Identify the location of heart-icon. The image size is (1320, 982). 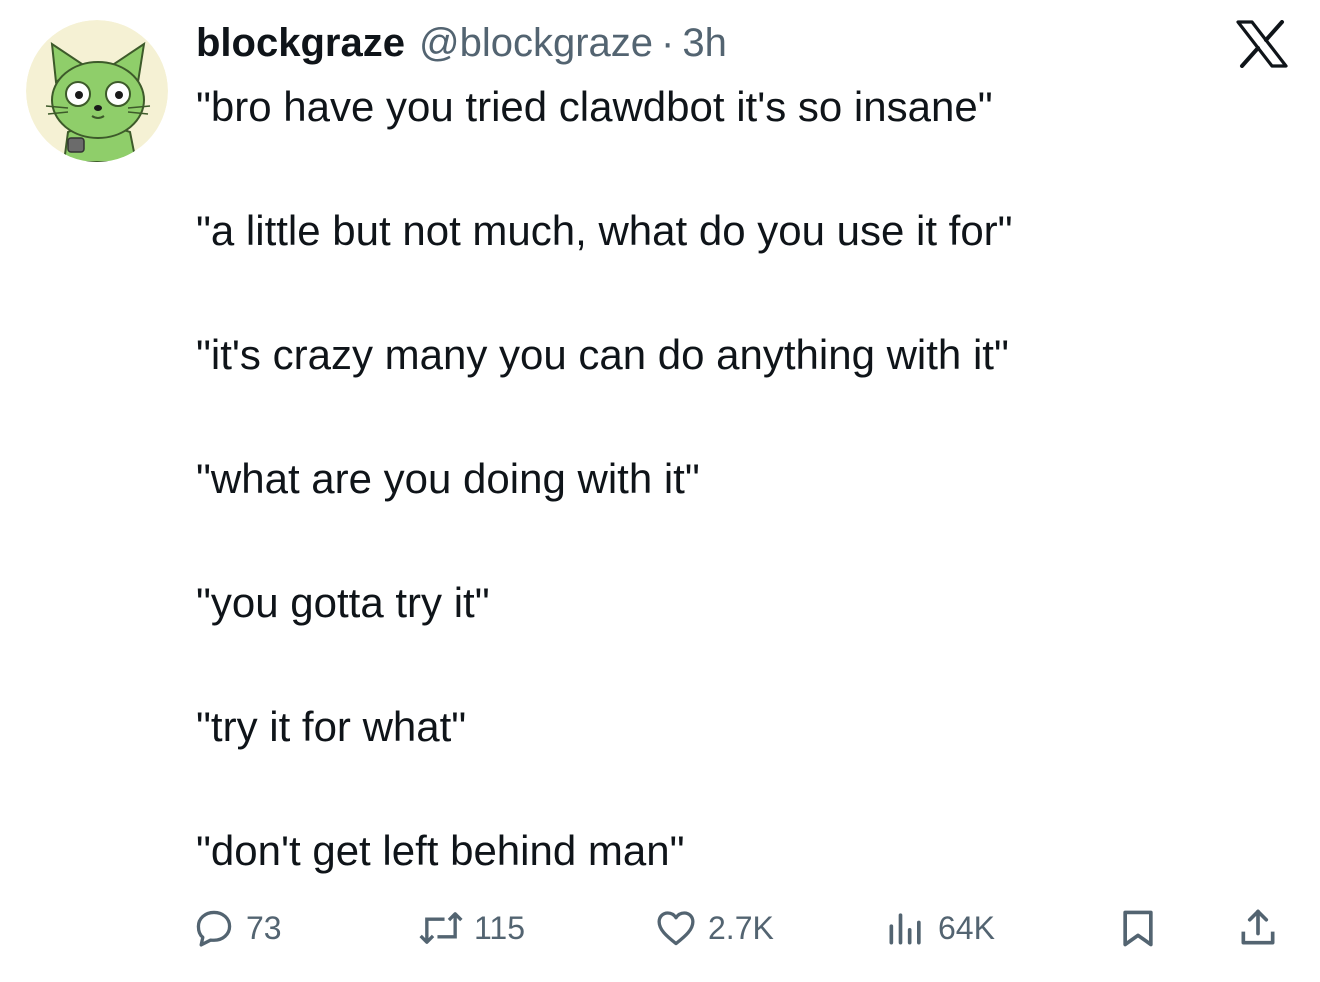
(676, 928).